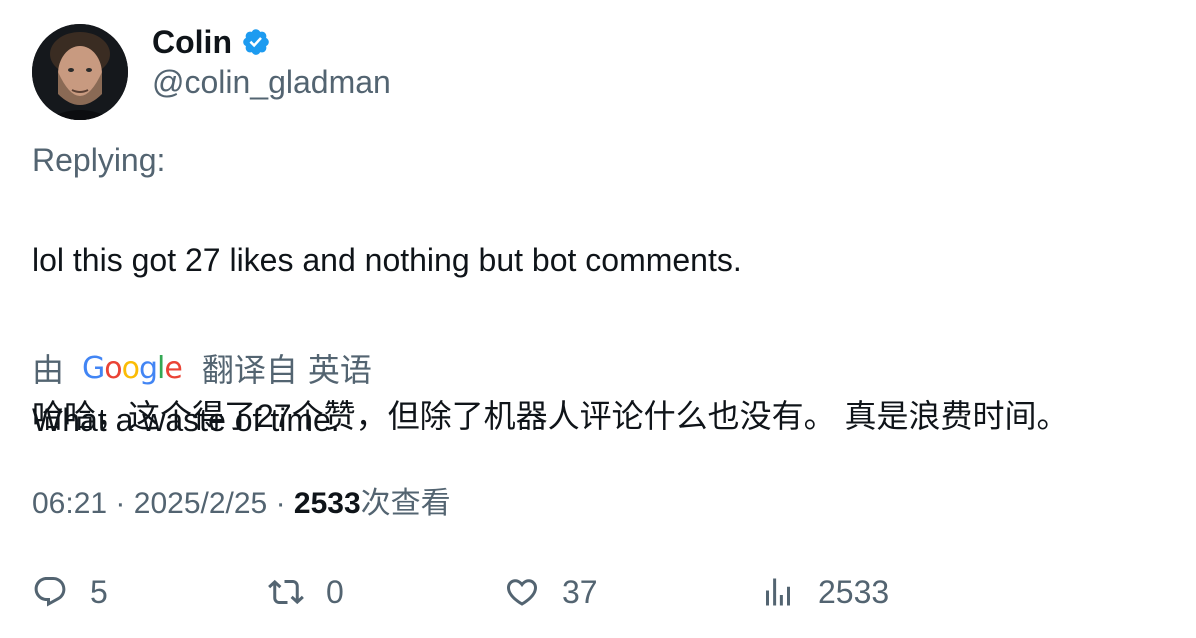 This screenshot has width=1196, height=638. What do you see at coordinates (50, 592) in the screenshot?
I see `reply-icon` at bounding box center [50, 592].